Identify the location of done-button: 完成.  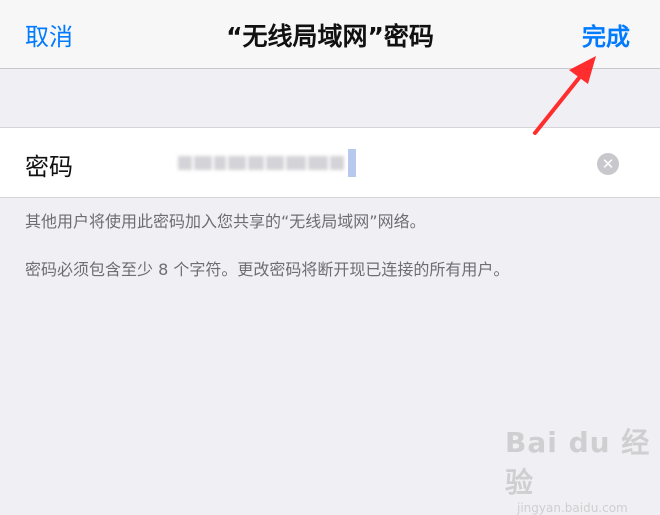
(606, 34).